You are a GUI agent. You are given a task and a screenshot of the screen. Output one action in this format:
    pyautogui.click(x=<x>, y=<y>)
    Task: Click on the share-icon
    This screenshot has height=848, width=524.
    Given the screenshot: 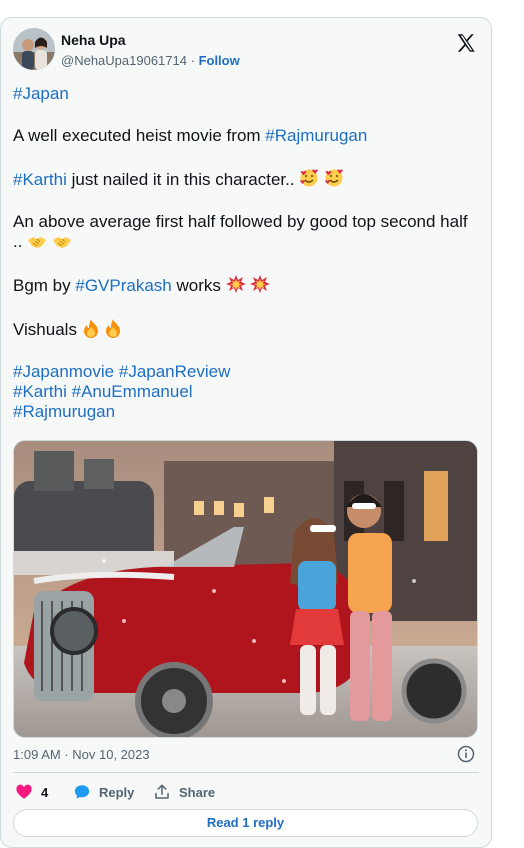 What is the action you would take?
    pyautogui.click(x=162, y=791)
    